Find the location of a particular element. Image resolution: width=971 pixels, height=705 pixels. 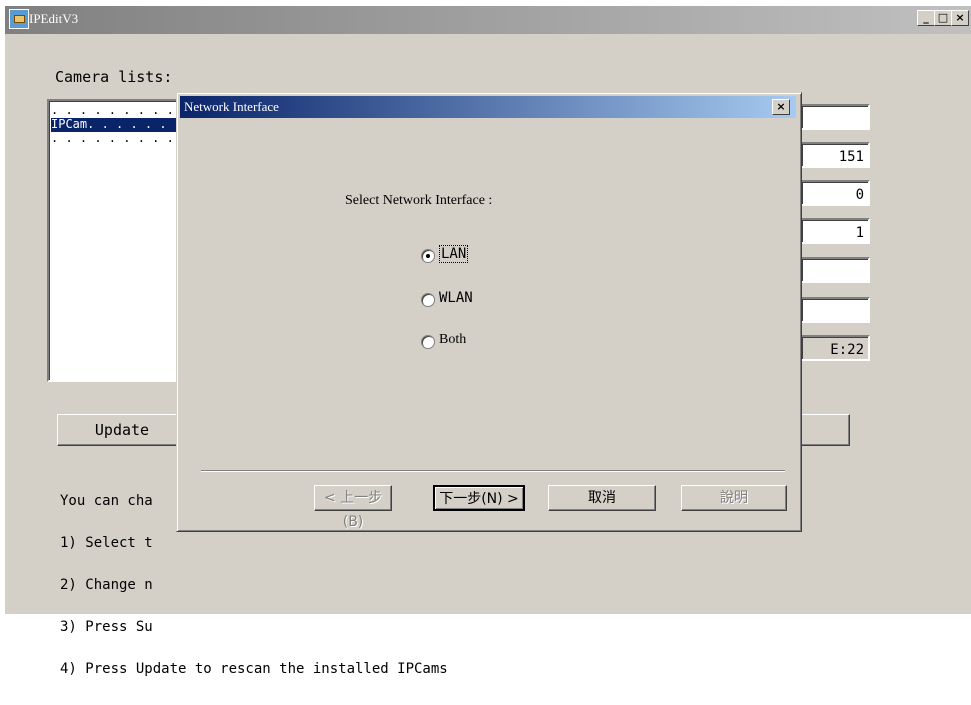

cancel-button: 取消 is located at coordinates (602, 498).